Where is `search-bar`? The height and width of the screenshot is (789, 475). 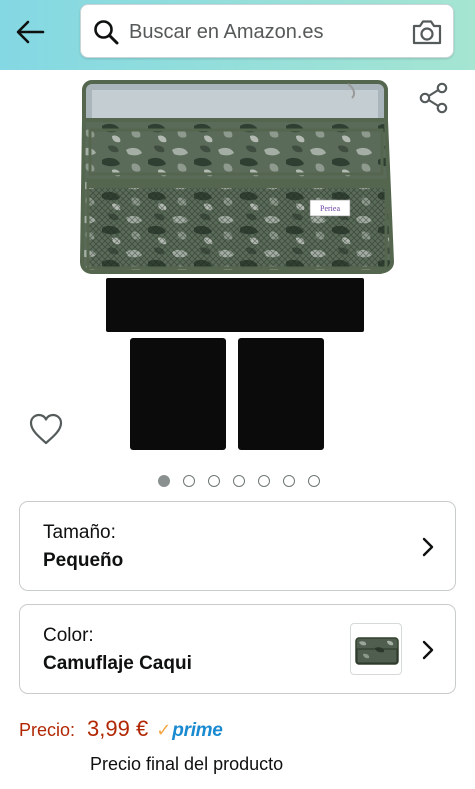 search-bar is located at coordinates (267, 31).